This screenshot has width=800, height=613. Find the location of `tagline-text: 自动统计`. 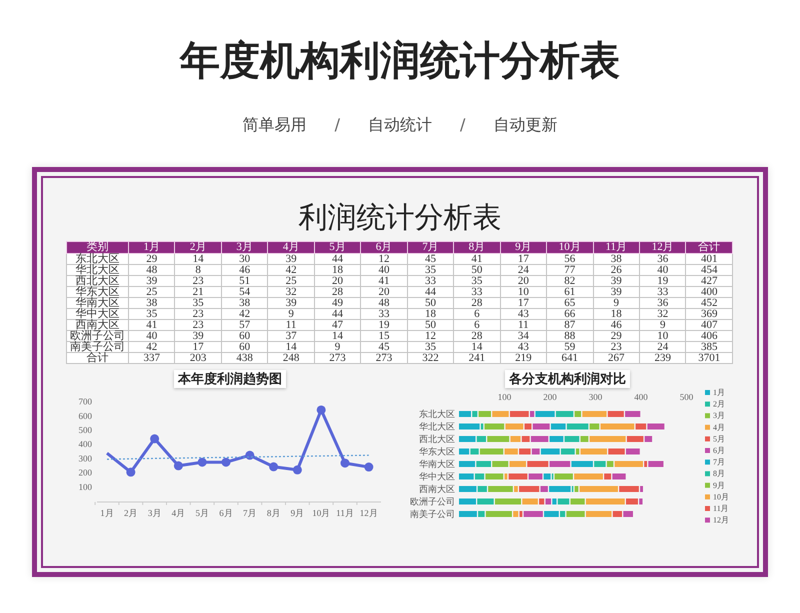

tagline-text: 自动统计 is located at coordinates (400, 125).